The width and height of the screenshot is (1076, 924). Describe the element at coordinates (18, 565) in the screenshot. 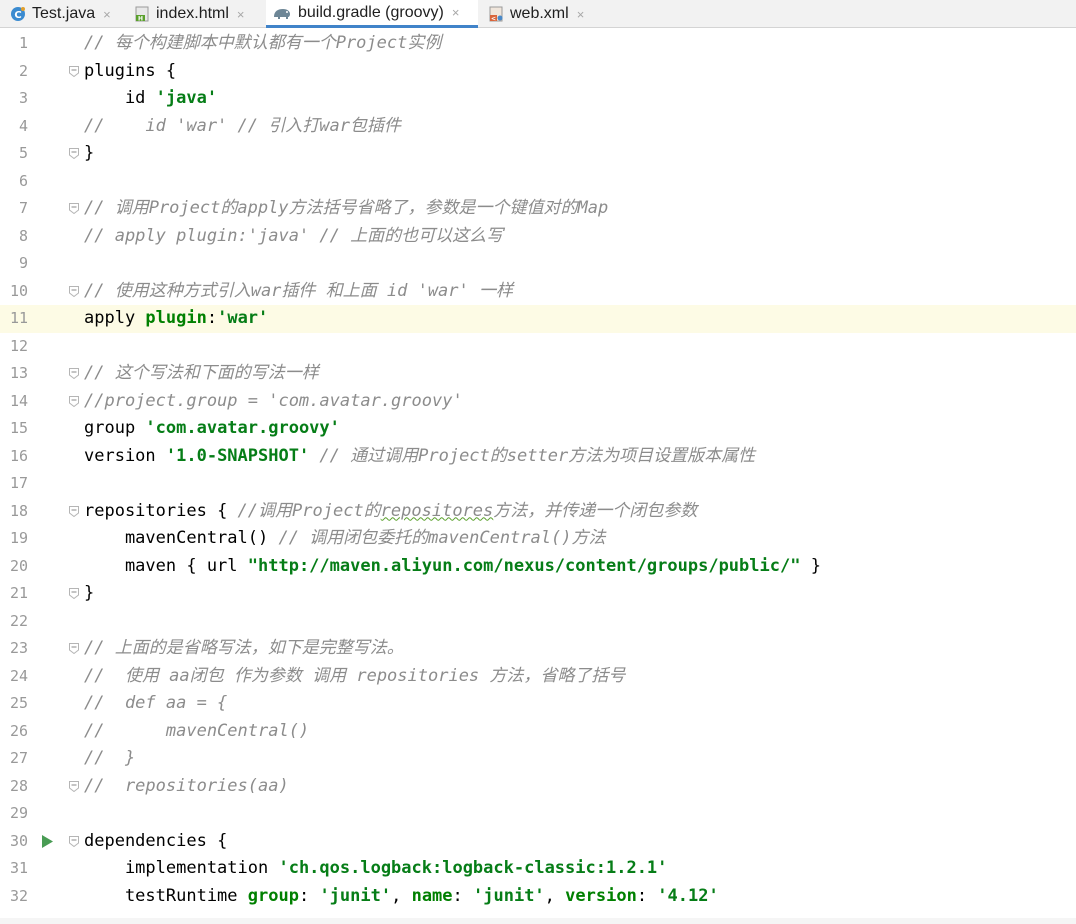

I see `line-number: 20` at that location.